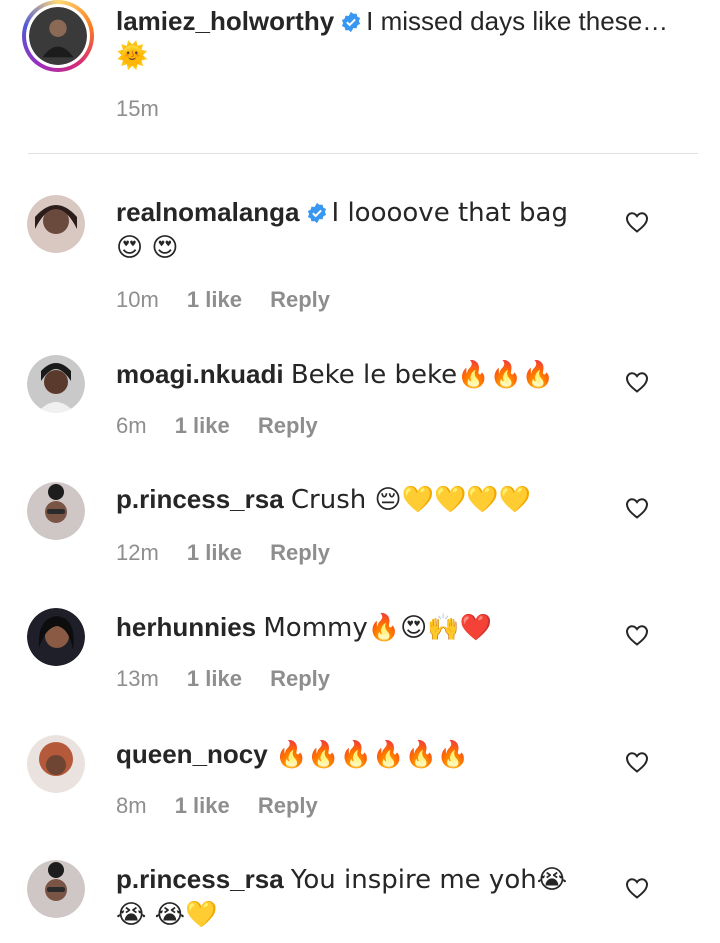  Describe the element at coordinates (192, 754) in the screenshot. I see `comment-username: queen_nocy` at that location.